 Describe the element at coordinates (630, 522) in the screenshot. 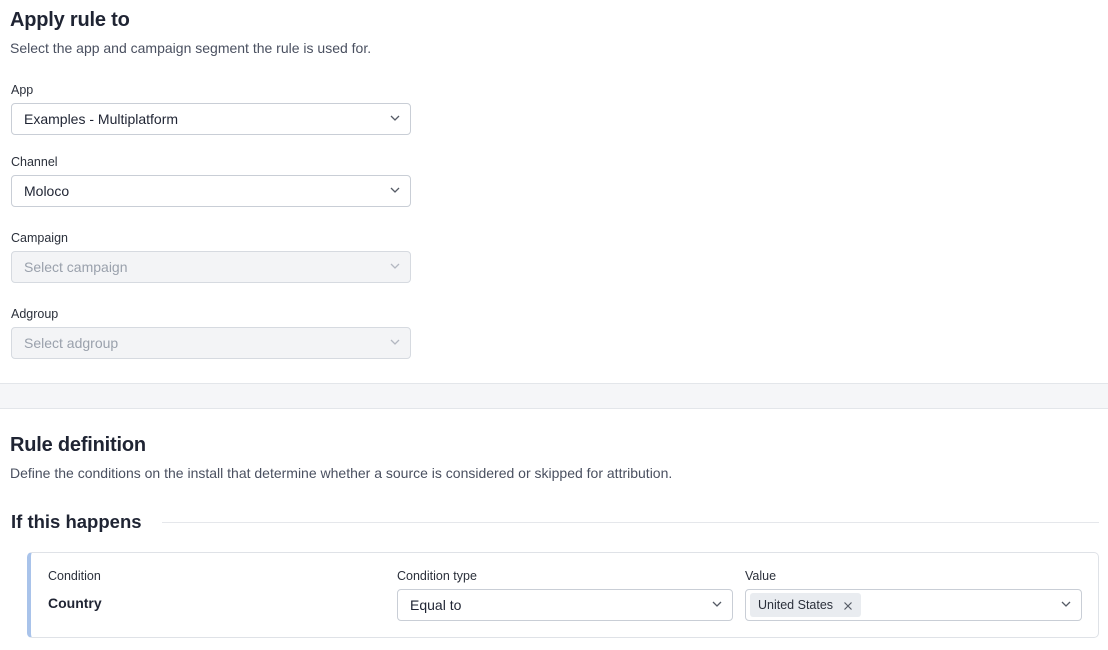

I see `heading-divider` at that location.